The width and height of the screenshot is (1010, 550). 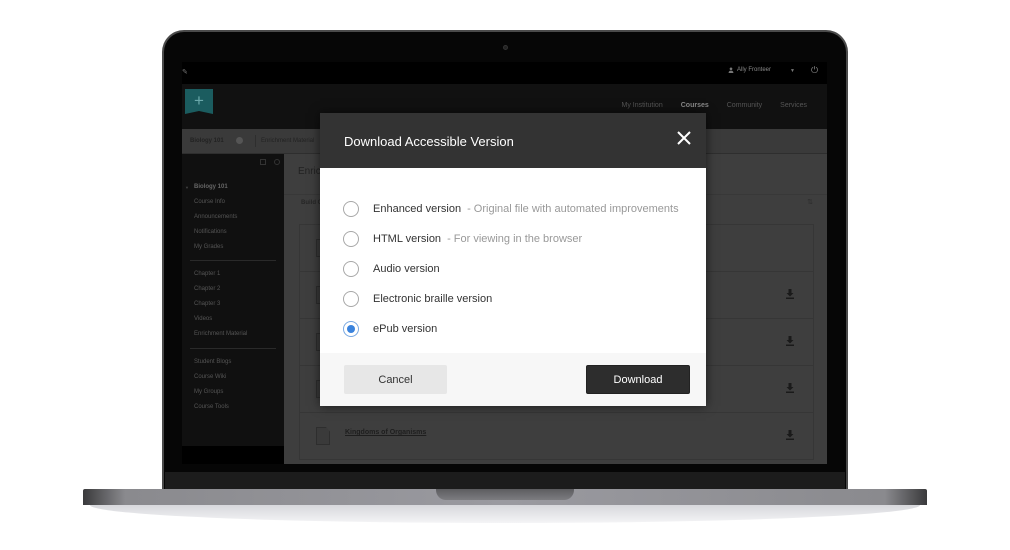 What do you see at coordinates (207, 141) in the screenshot?
I see `breadcrumb-course: Biology 101` at bounding box center [207, 141].